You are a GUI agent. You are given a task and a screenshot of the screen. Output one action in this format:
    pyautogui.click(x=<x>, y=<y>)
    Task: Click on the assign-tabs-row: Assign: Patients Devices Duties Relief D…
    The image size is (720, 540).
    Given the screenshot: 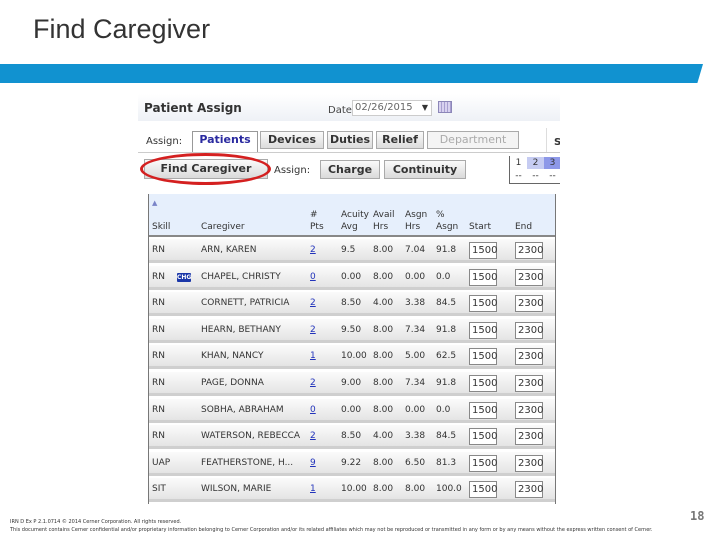 What is the action you would take?
    pyautogui.click(x=349, y=140)
    